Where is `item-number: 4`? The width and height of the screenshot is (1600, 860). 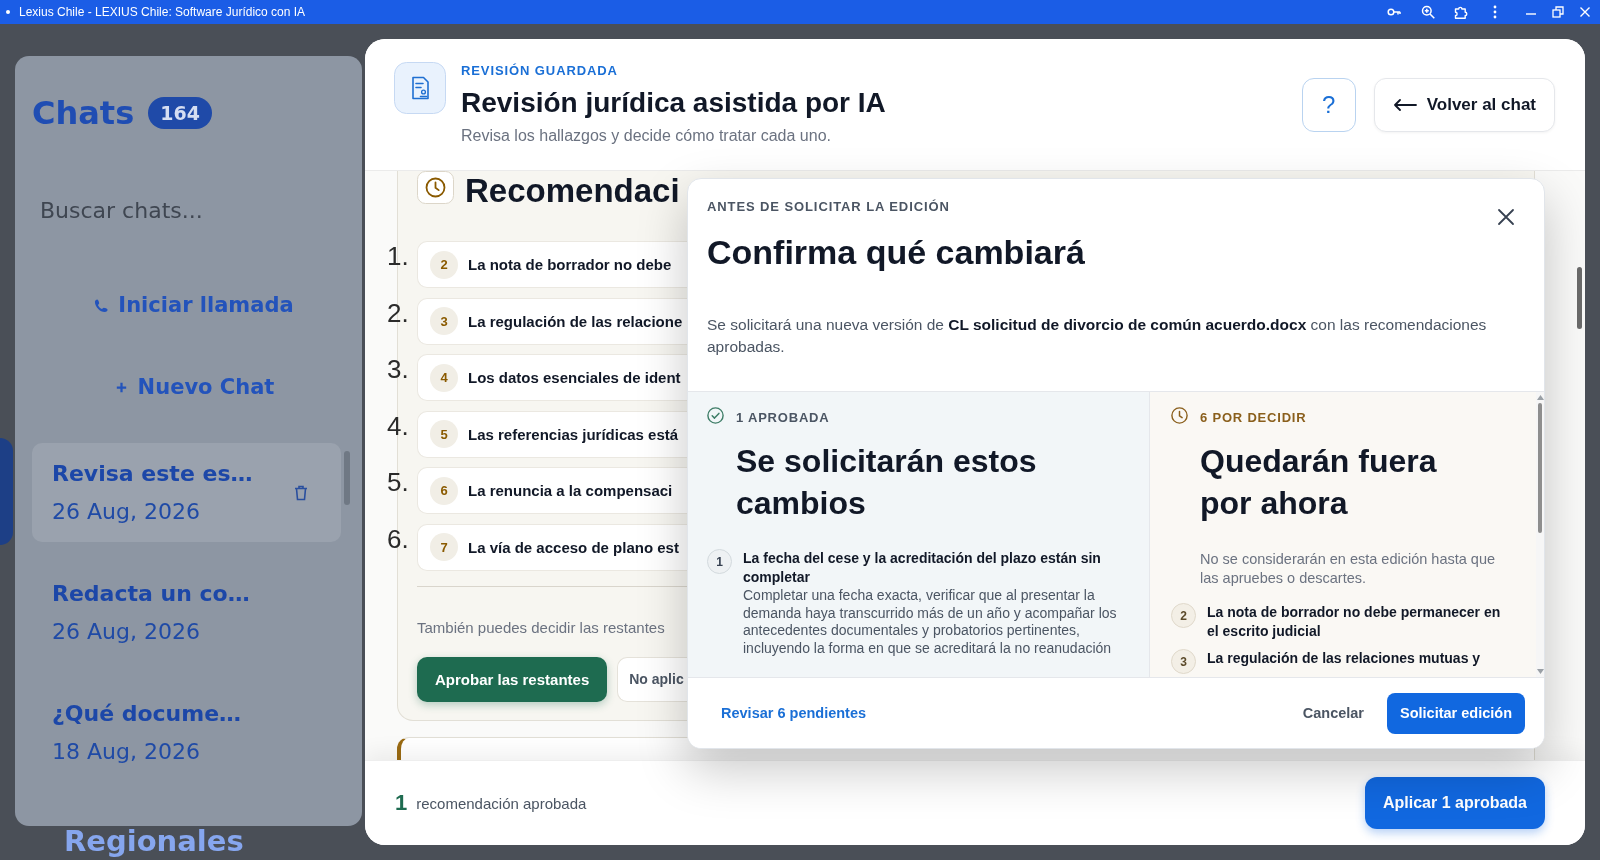
item-number: 4 is located at coordinates (444, 377).